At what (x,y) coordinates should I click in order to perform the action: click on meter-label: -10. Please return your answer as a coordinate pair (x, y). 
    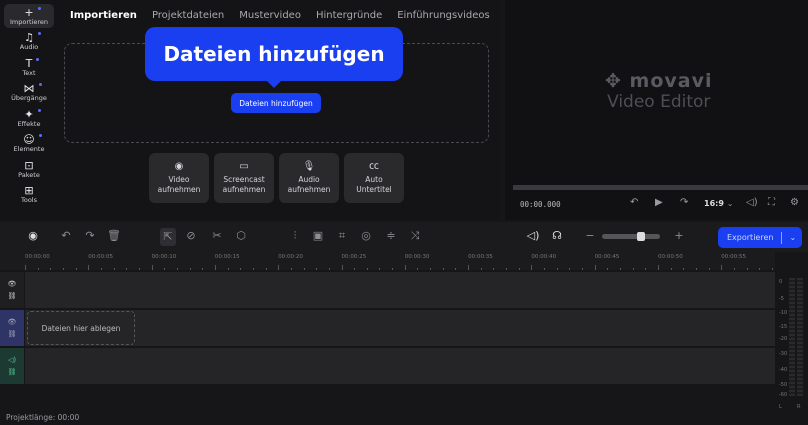
    Looking at the image, I should click on (783, 313).